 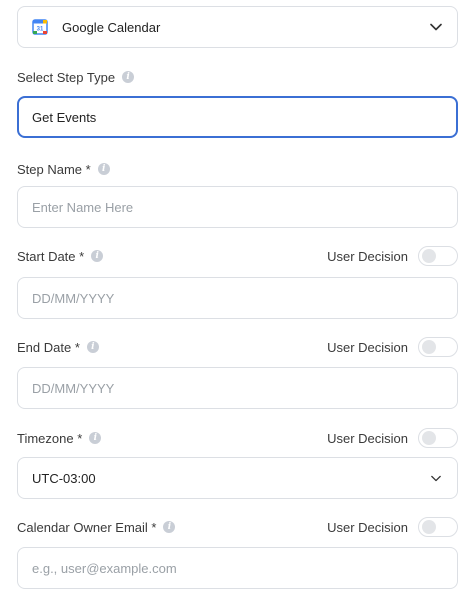 I want to click on step-type-label-row: Select Step Type i, so click(x=237, y=77).